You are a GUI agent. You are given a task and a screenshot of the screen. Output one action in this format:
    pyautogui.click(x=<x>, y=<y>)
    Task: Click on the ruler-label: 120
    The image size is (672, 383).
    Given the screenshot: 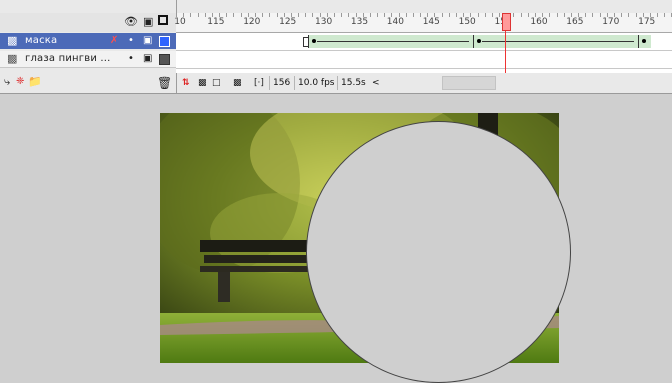 What is the action you would take?
    pyautogui.click(x=252, y=22)
    